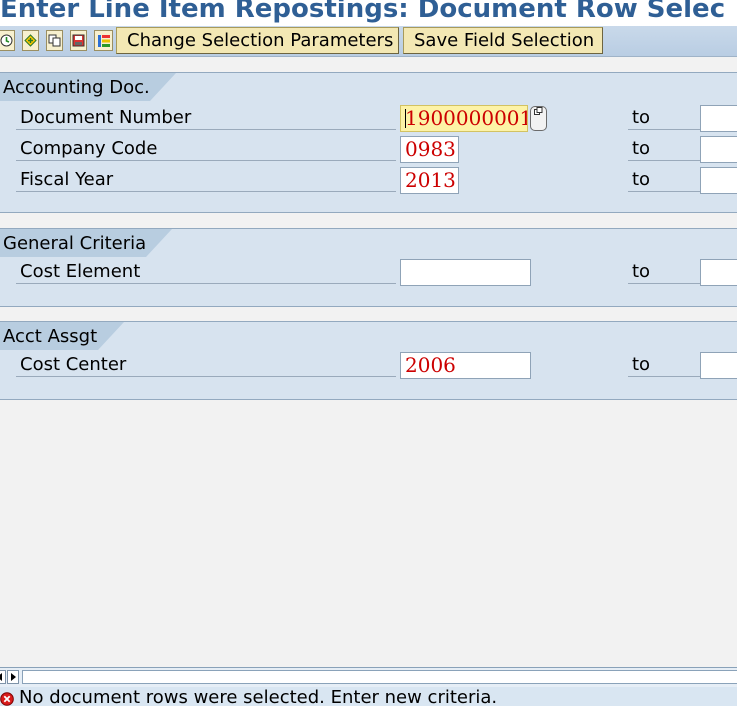  What do you see at coordinates (405, 118) in the screenshot?
I see `text-cursor` at bounding box center [405, 118].